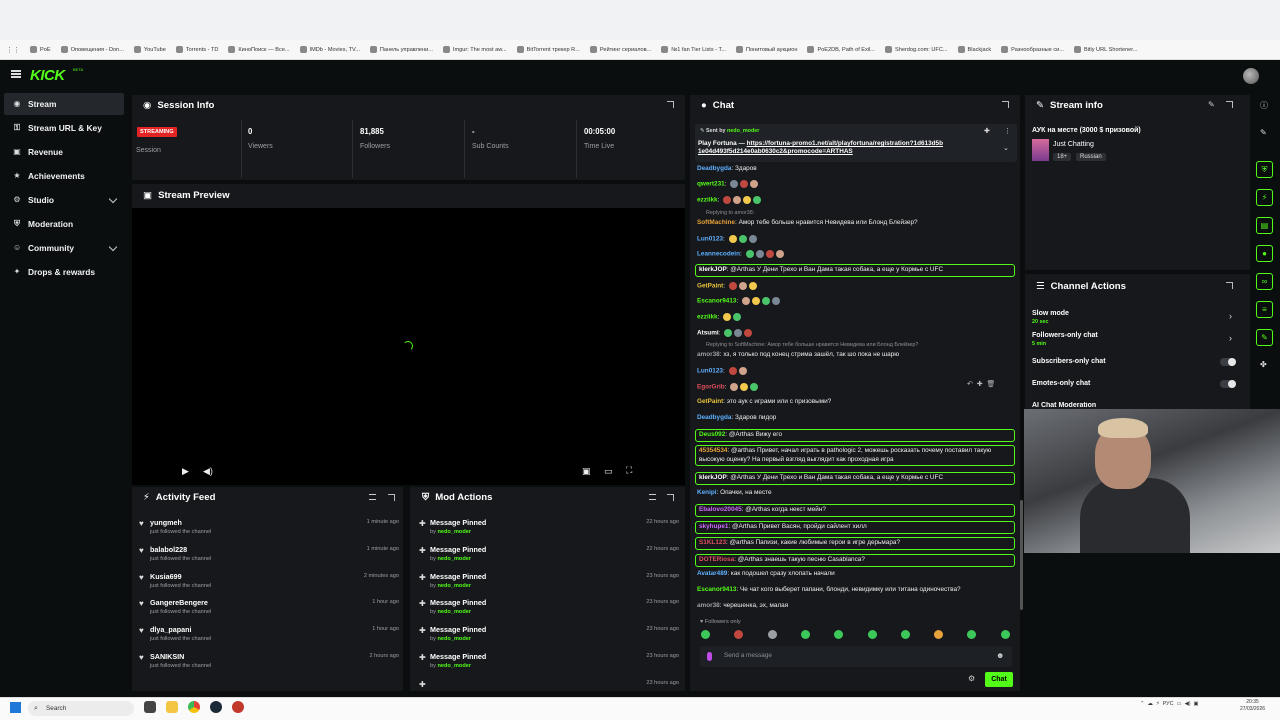  Describe the element at coordinates (64, 248) in the screenshot. I see `sidebar-item-community: ☺ Community` at that location.